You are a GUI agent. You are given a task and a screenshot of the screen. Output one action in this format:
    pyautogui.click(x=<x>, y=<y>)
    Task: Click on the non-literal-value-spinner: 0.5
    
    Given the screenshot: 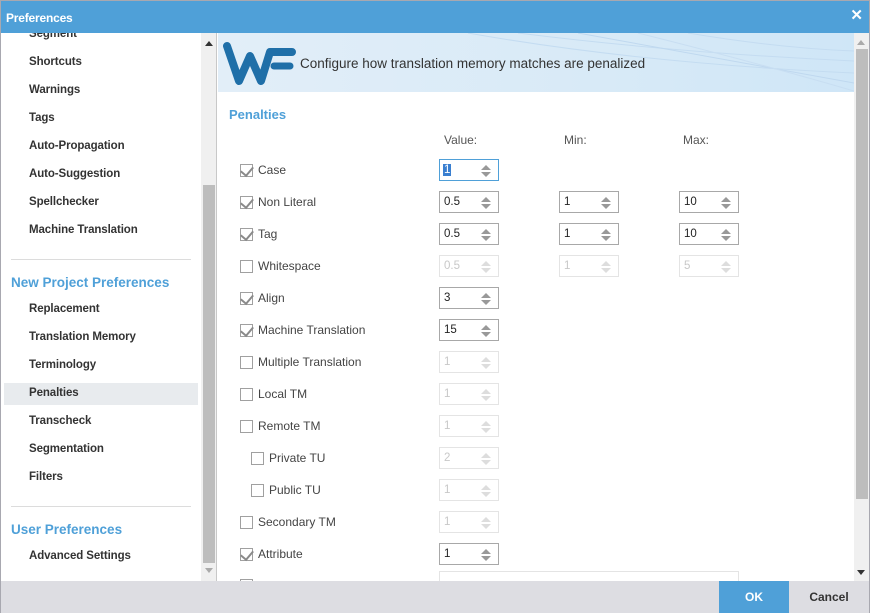 What is the action you would take?
    pyautogui.click(x=469, y=202)
    